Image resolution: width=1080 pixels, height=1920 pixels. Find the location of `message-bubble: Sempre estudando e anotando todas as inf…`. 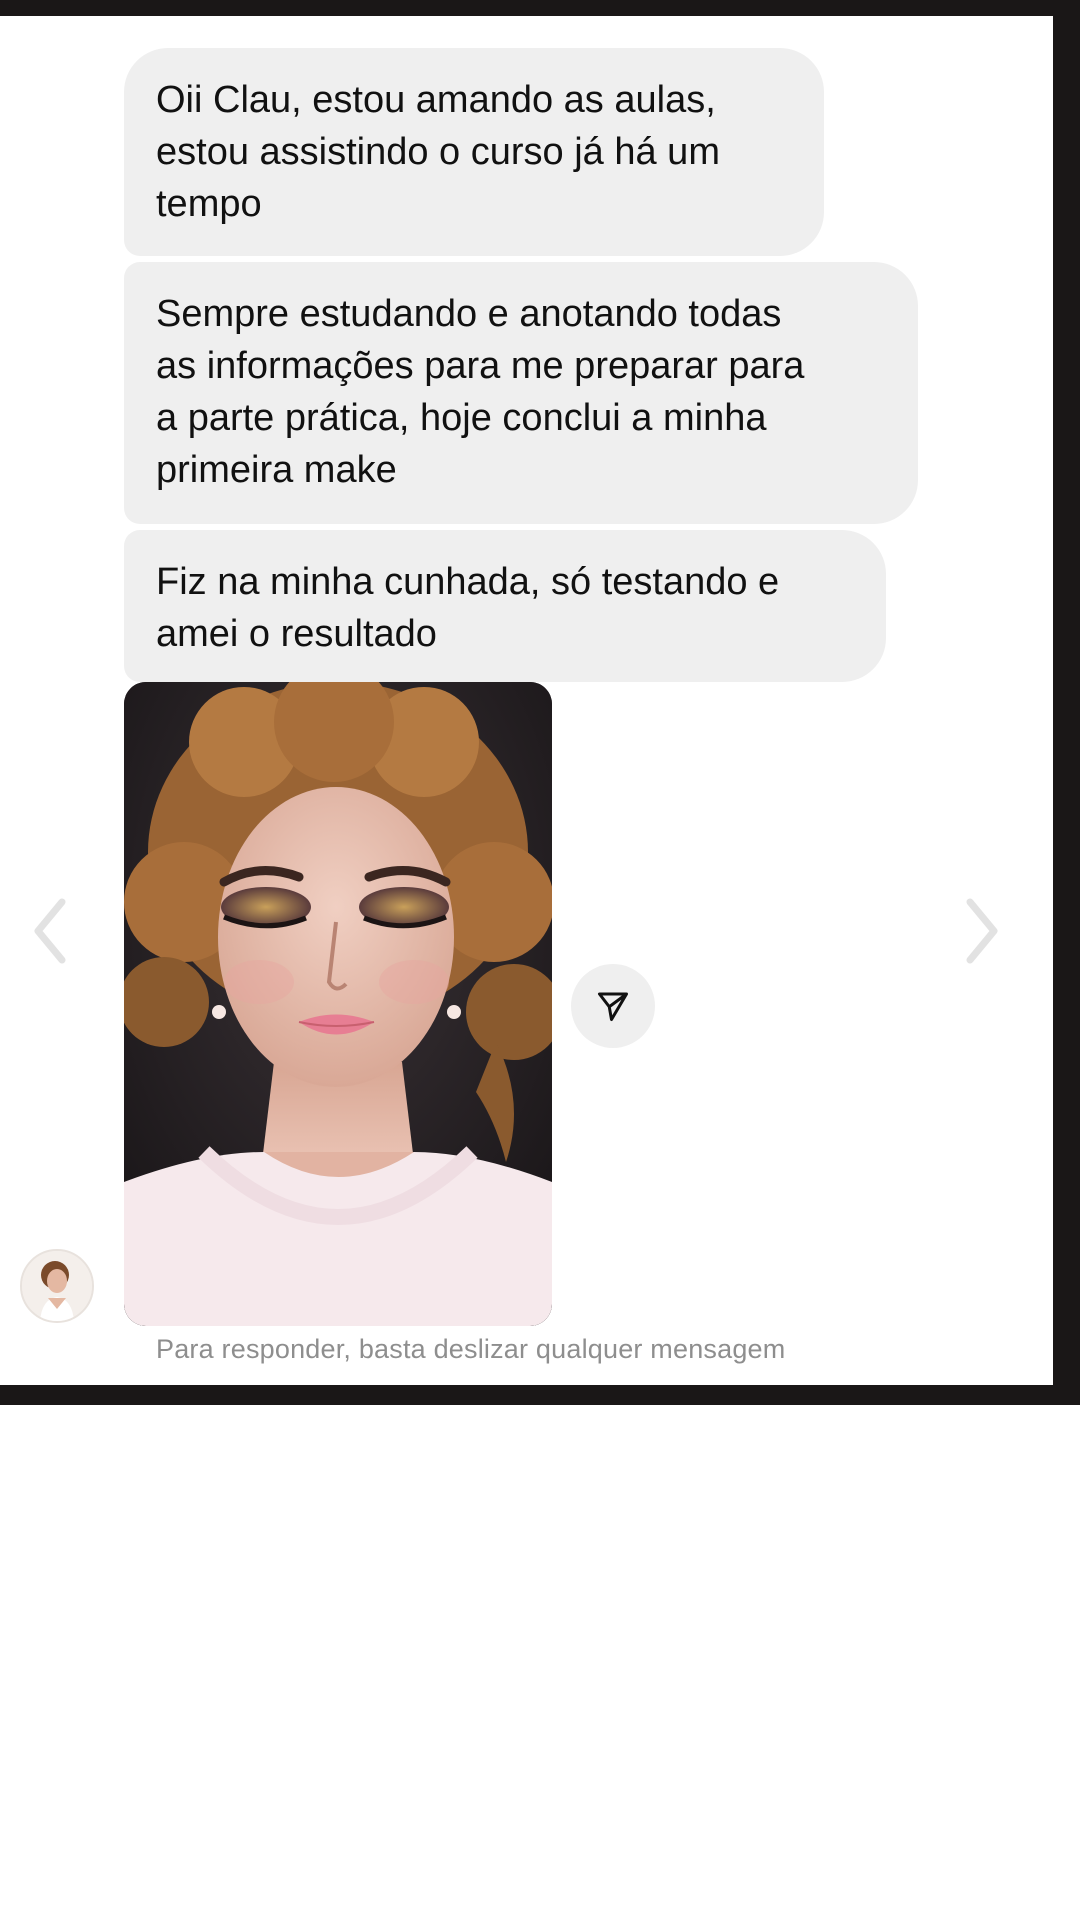

message-bubble: Sempre estudando e anotando todas as inf… is located at coordinates (521, 393).